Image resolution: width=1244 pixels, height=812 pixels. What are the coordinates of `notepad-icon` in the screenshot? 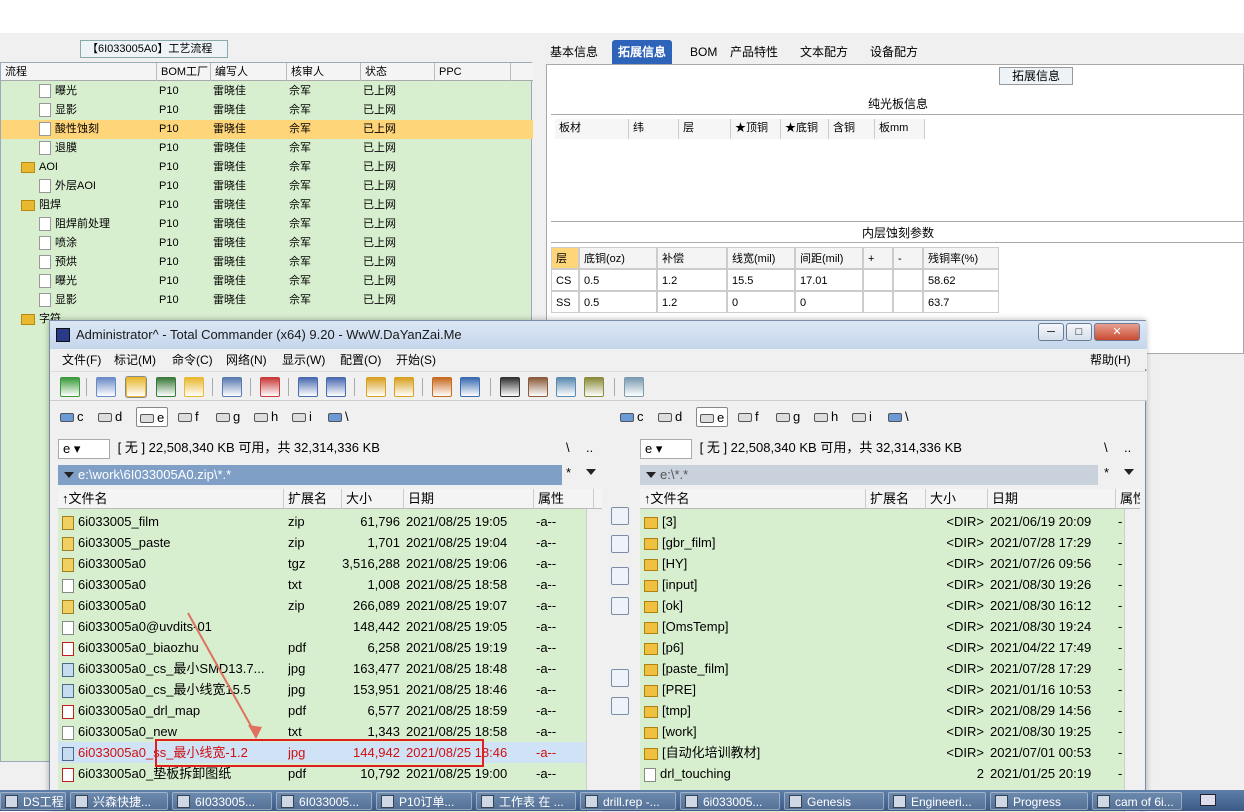 It's located at (634, 387).